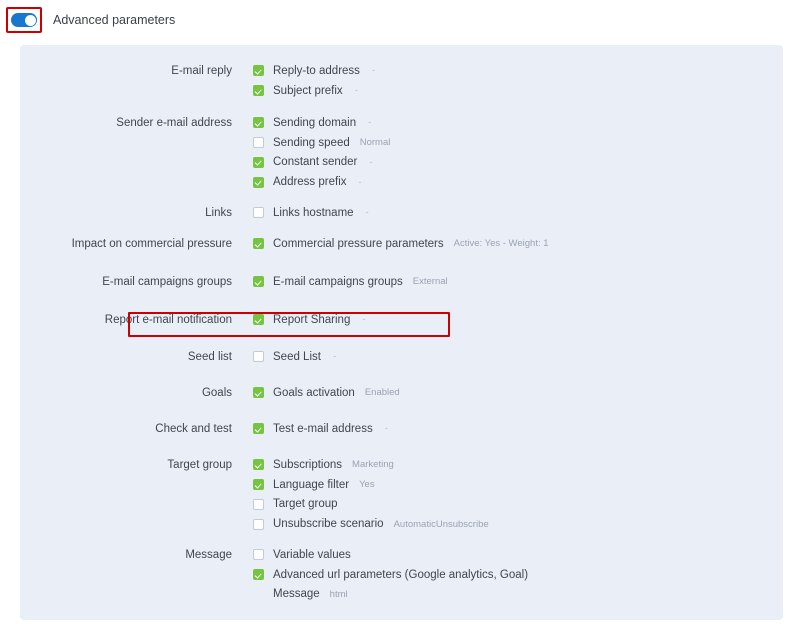  What do you see at coordinates (216, 392) in the screenshot?
I see `parameter-group-label: Goals` at bounding box center [216, 392].